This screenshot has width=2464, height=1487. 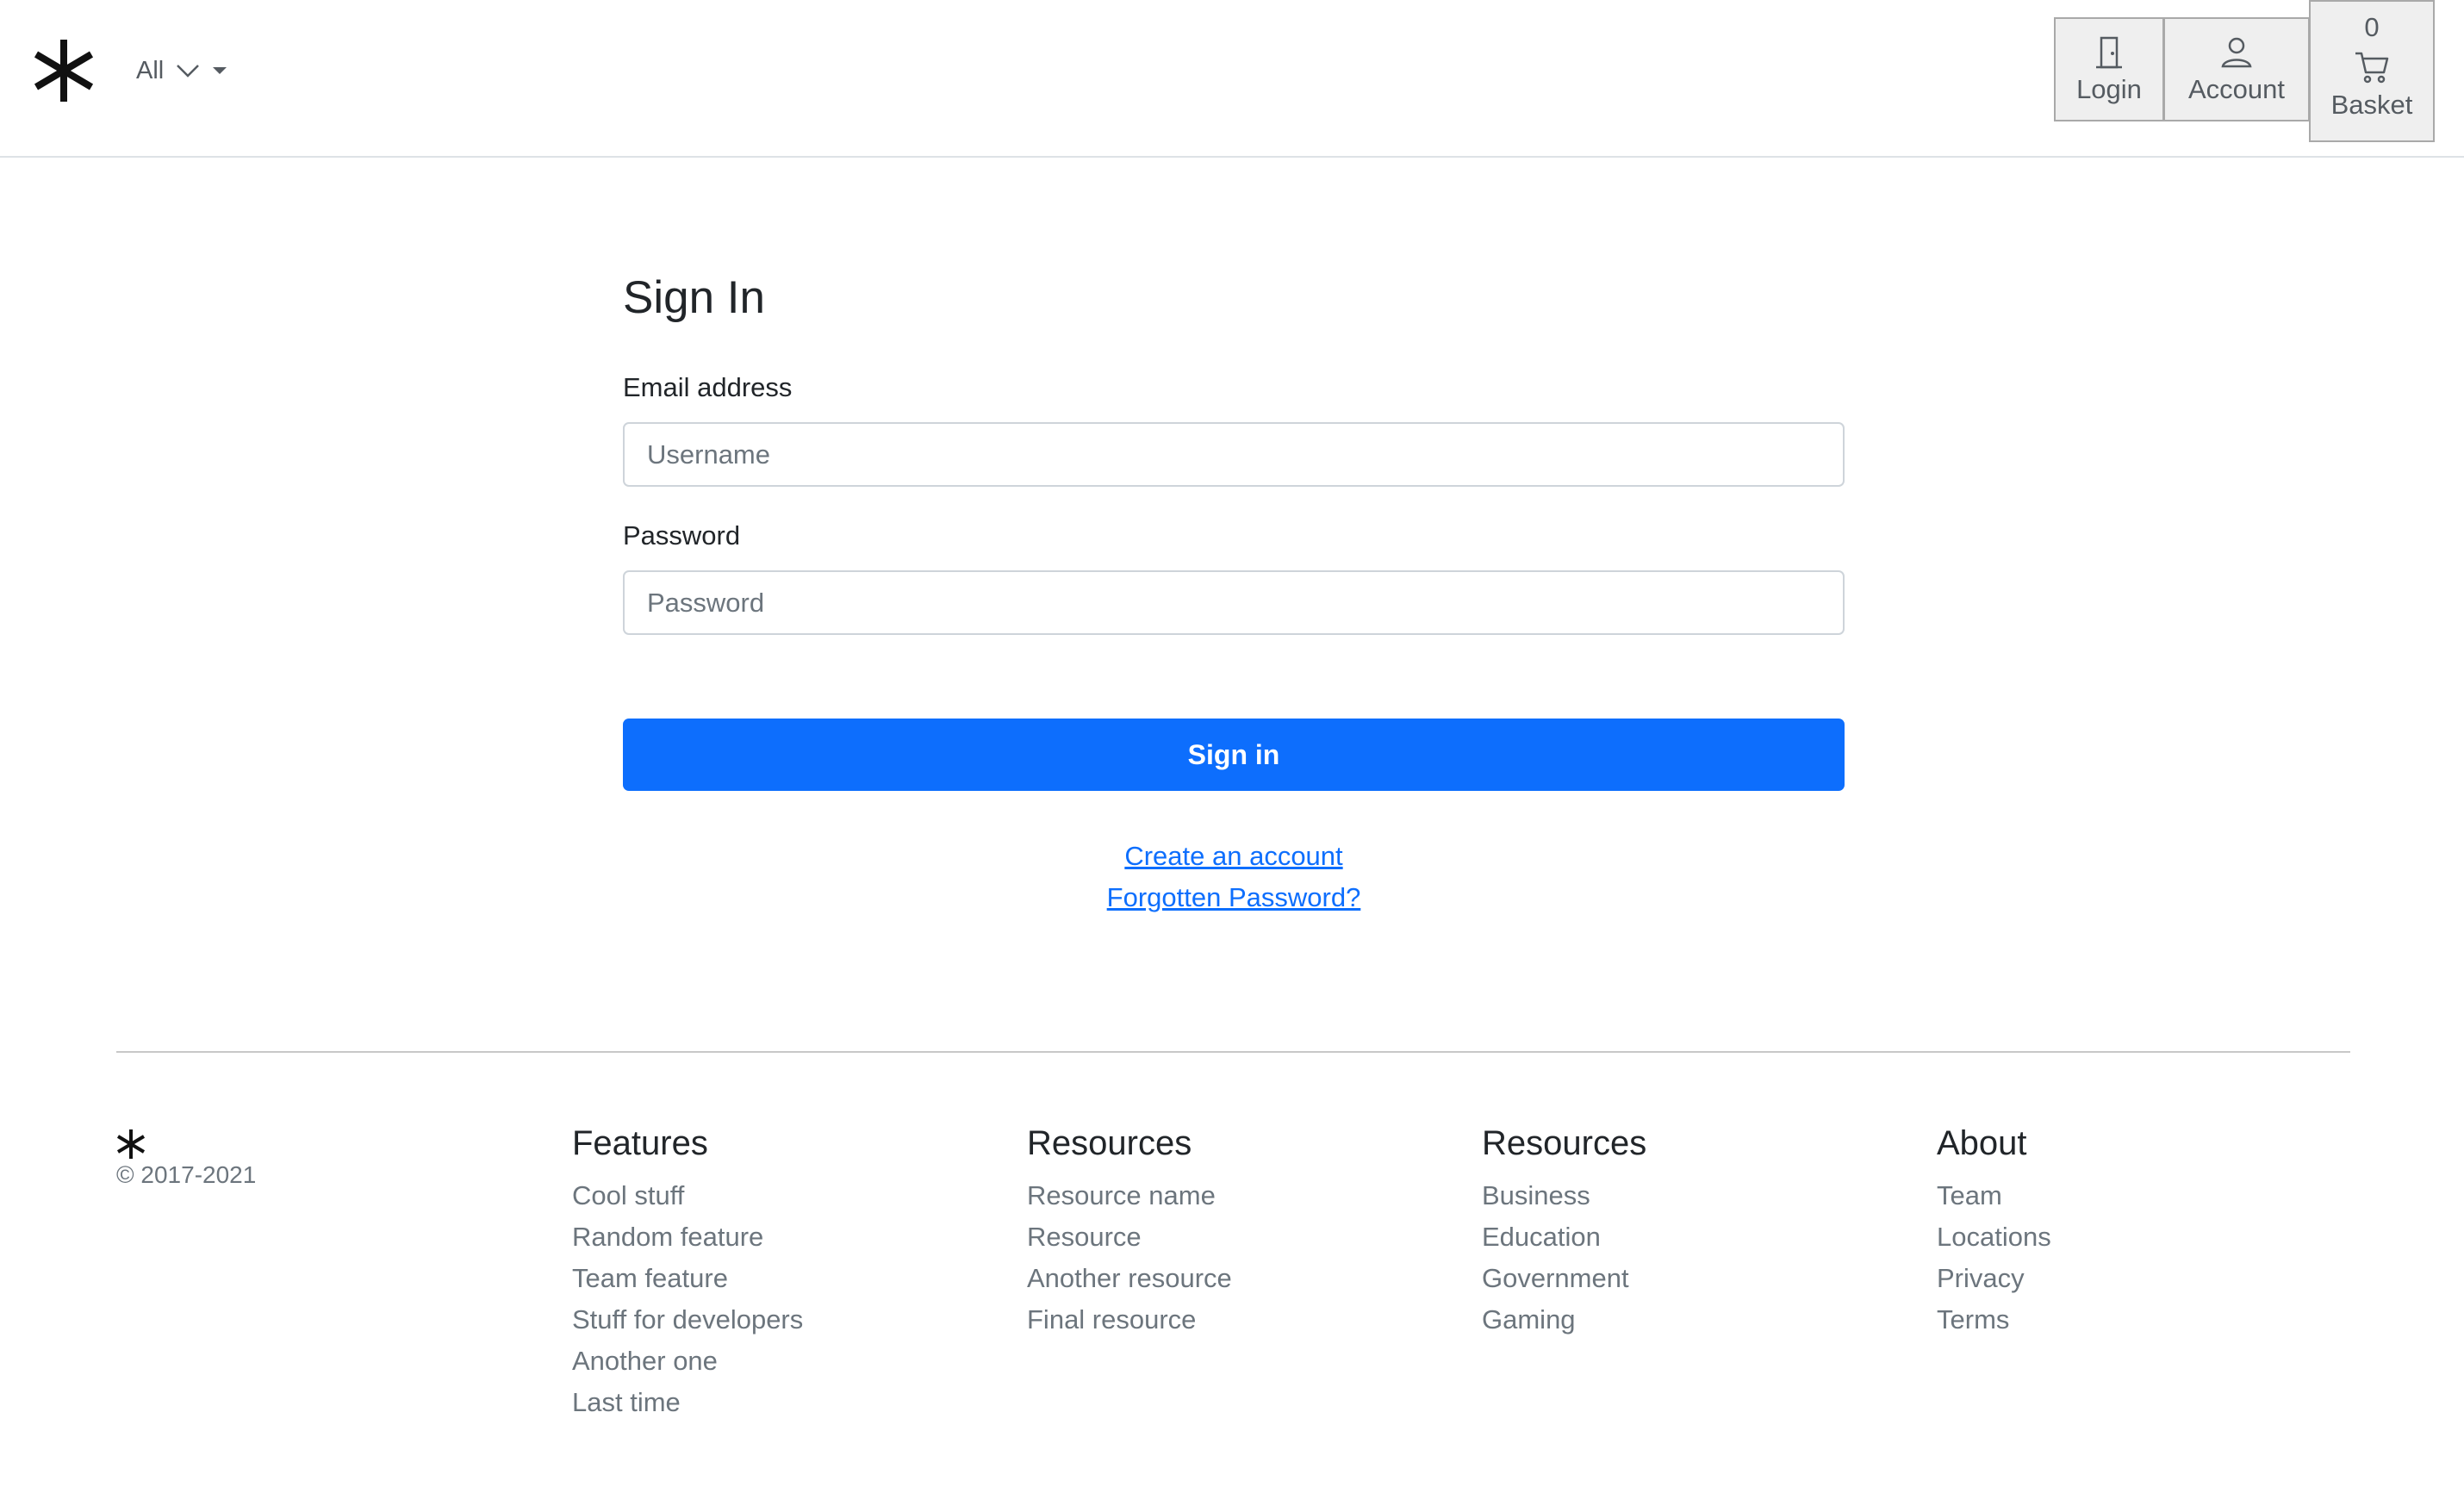 I want to click on footer-brand: © 2017-2021, so click(x=186, y=1159).